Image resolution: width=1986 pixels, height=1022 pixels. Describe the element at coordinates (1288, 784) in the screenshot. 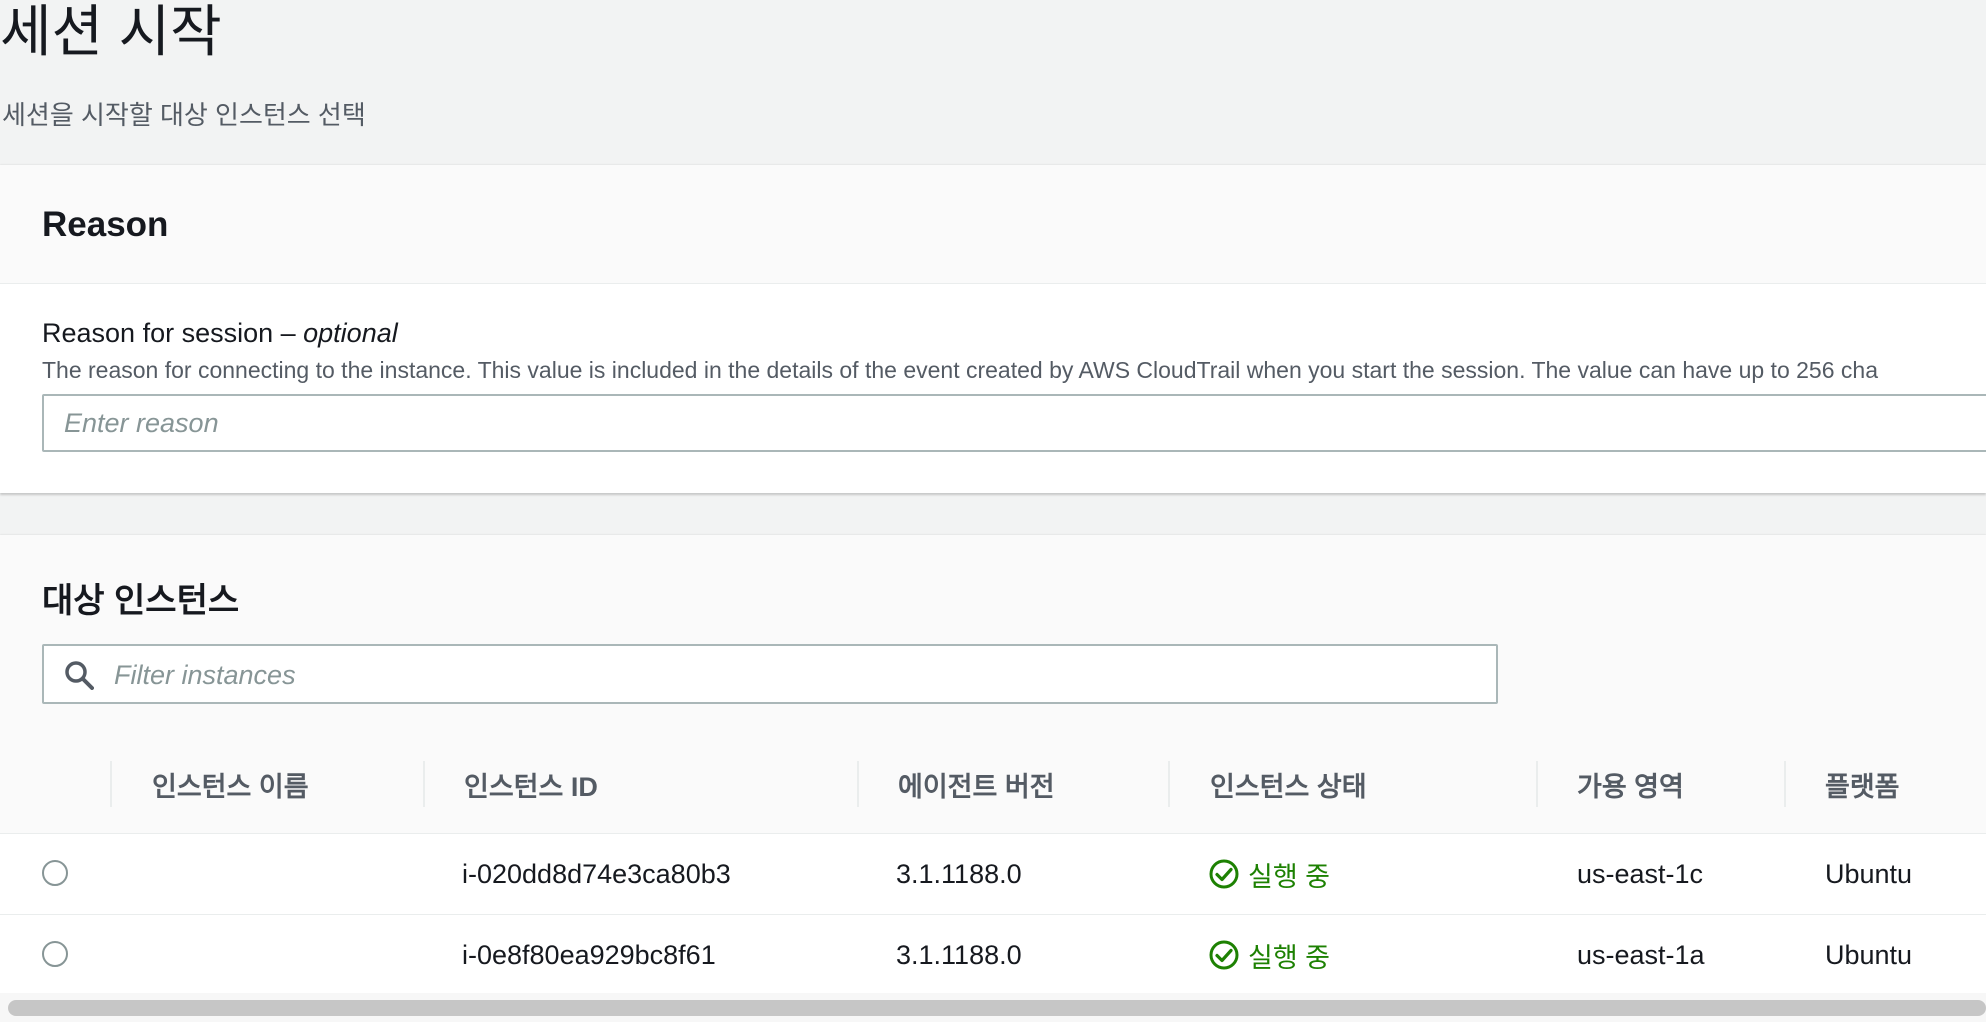

I see `column-header-instance-state: 인스턴스 상태` at that location.